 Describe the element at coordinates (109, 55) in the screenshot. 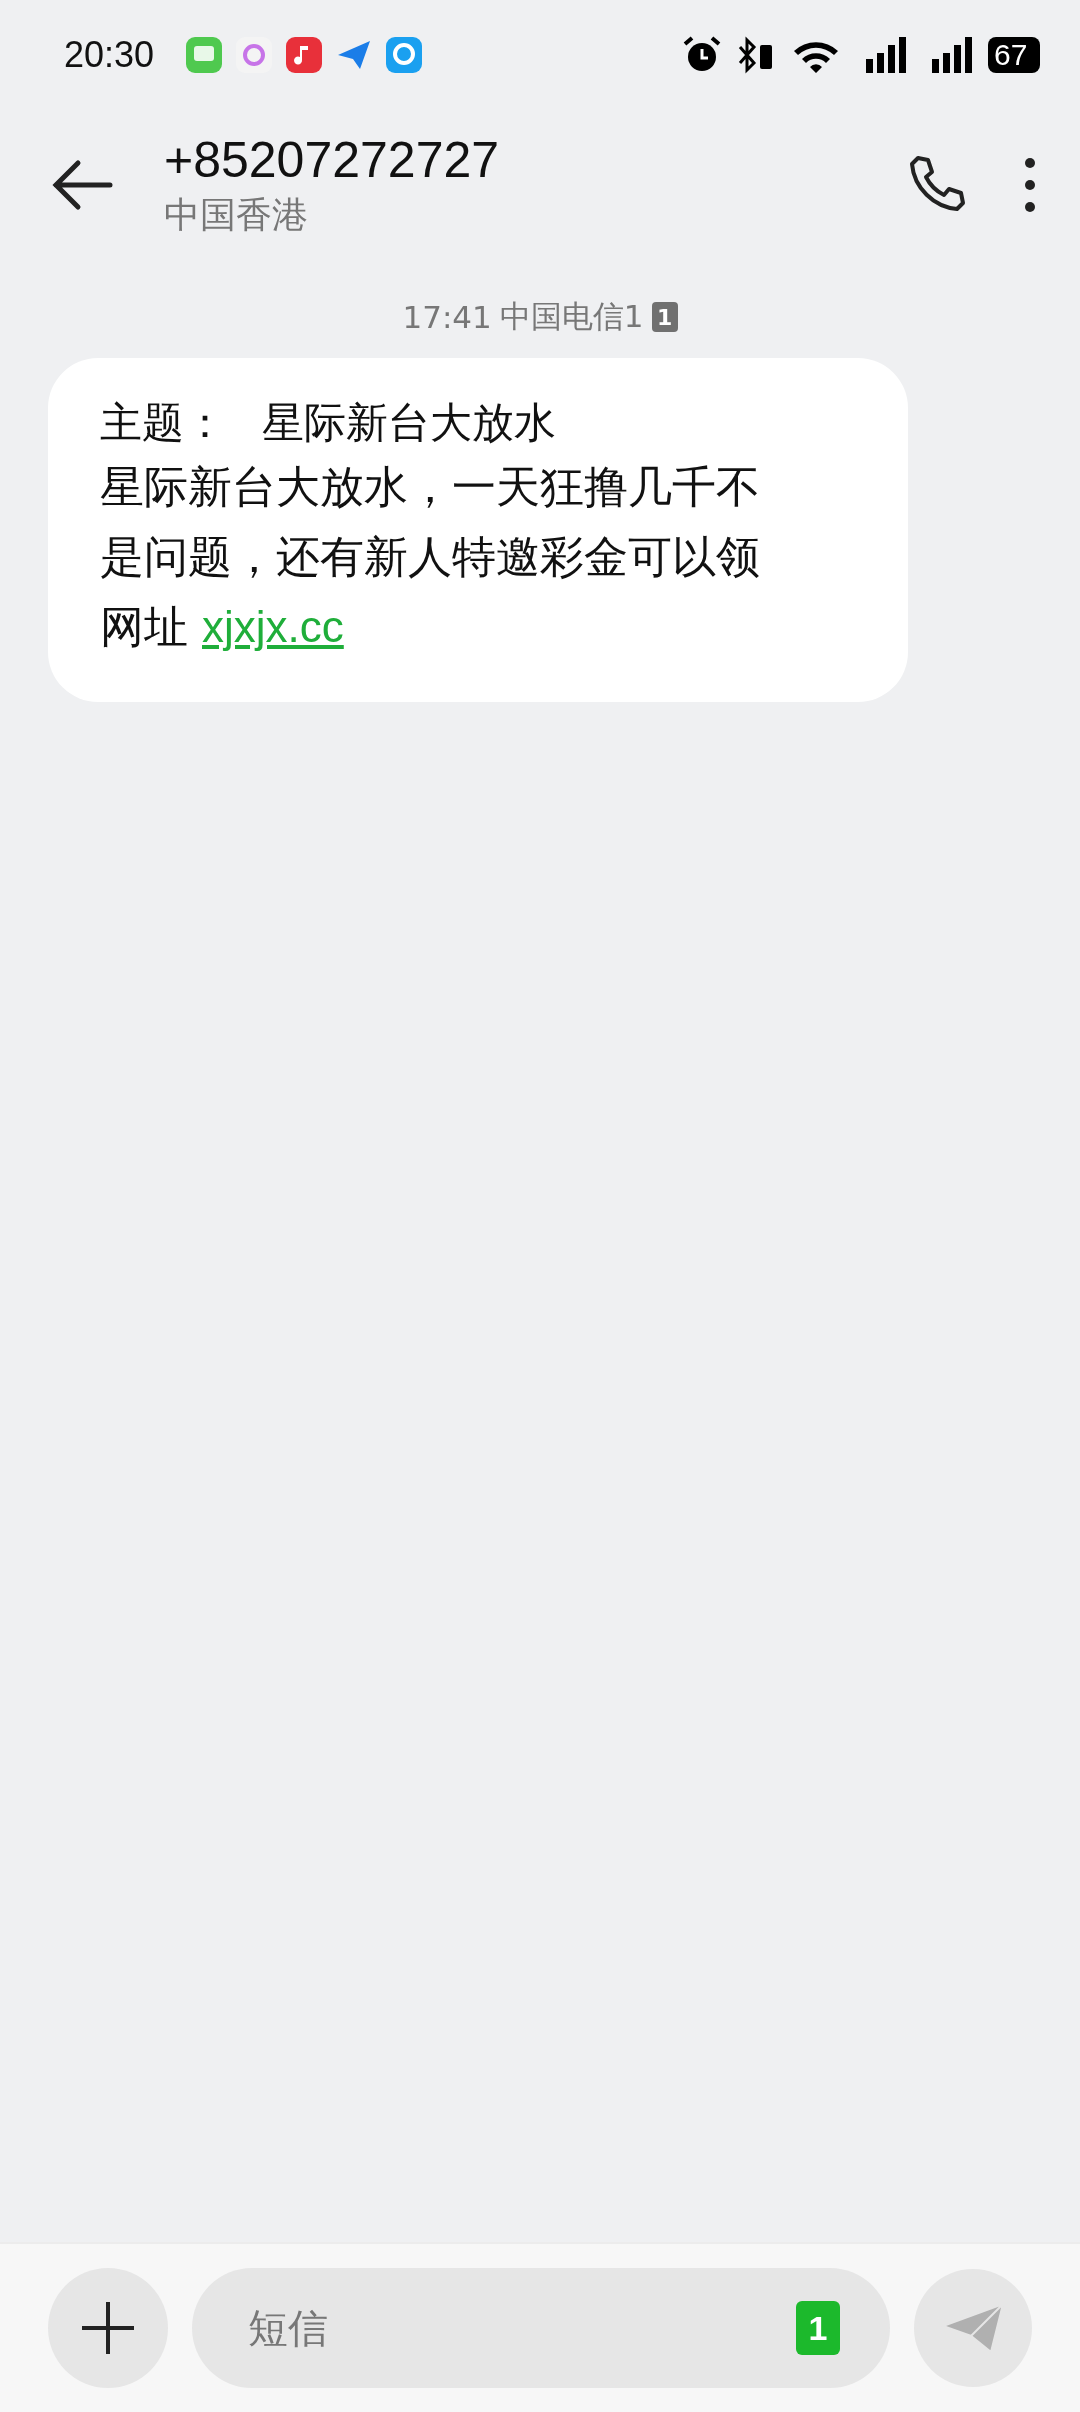

I see `status-time: 20:30` at that location.